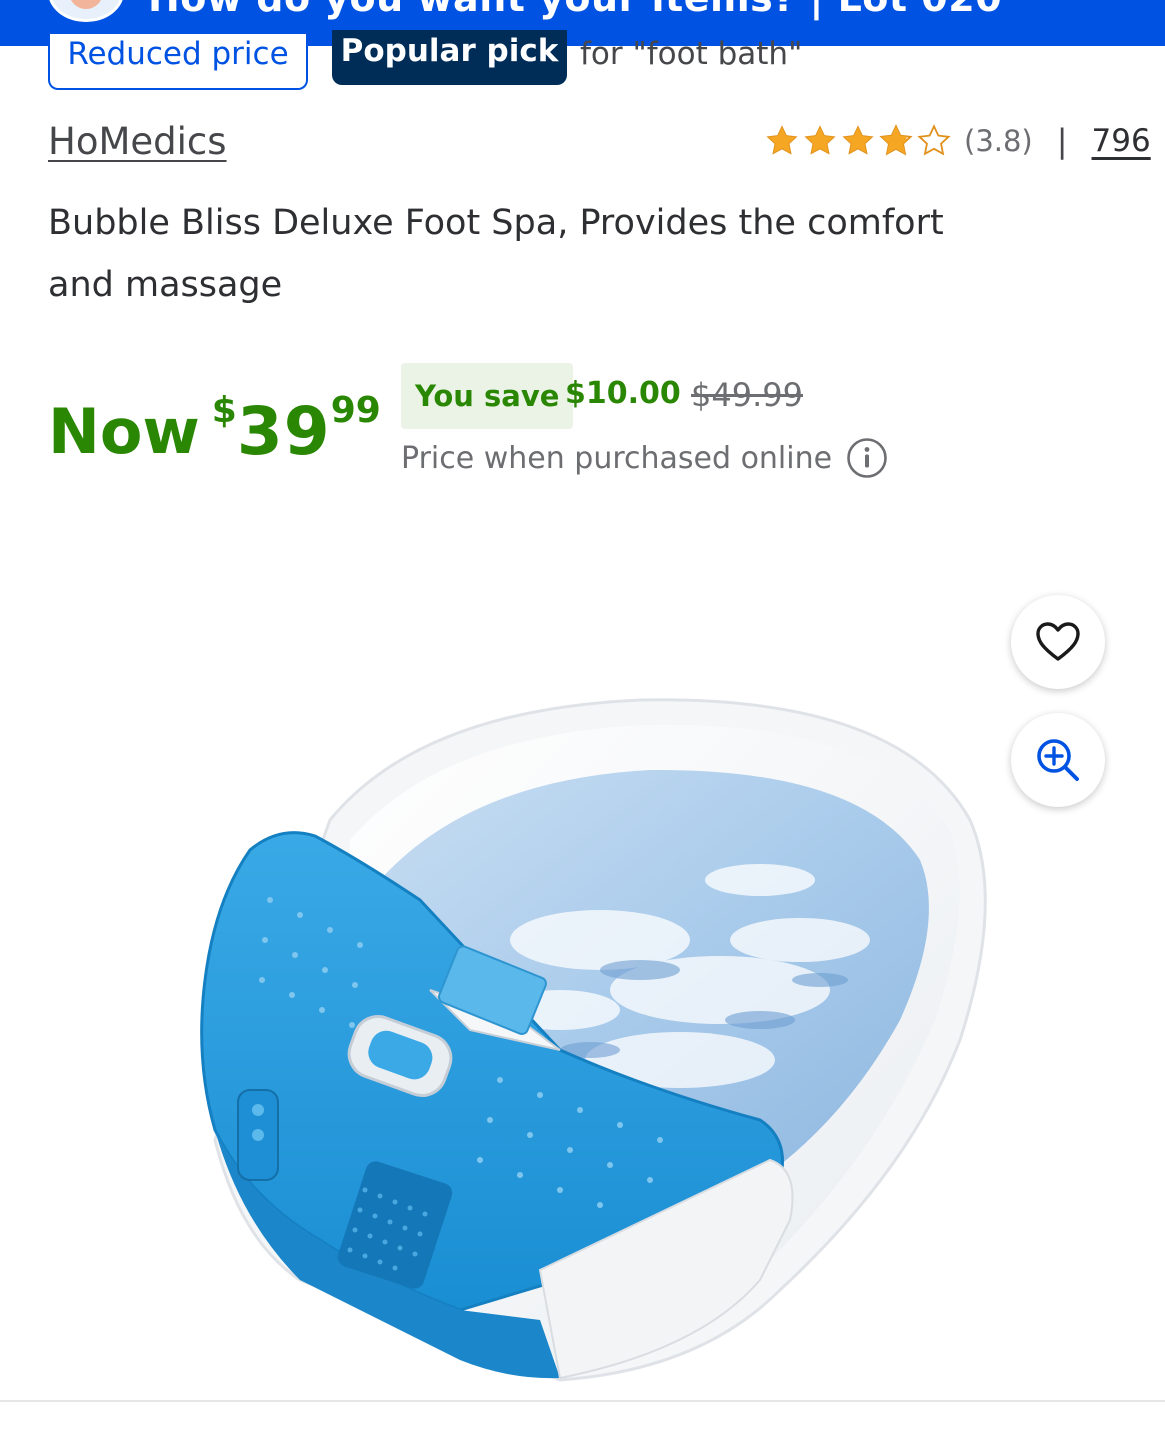 The height and width of the screenshot is (1440, 1165). Describe the element at coordinates (934, 140) in the screenshot. I see `star-empty-icon` at that location.